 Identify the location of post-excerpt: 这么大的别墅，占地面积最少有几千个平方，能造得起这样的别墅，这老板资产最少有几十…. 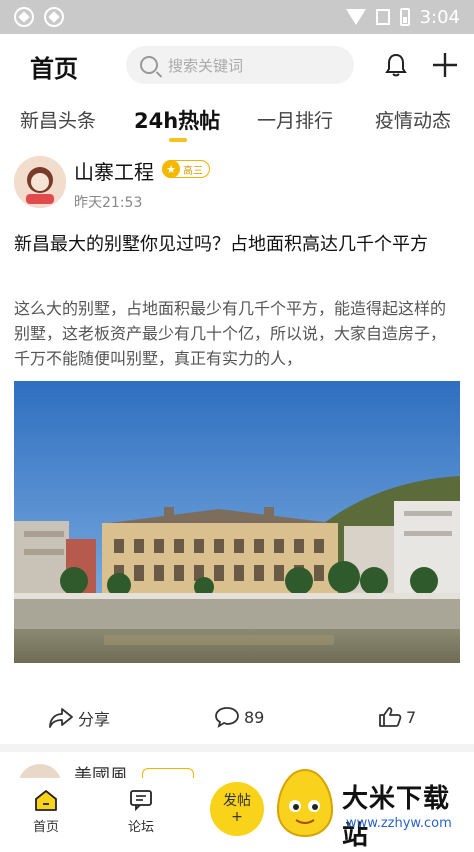
(237, 333).